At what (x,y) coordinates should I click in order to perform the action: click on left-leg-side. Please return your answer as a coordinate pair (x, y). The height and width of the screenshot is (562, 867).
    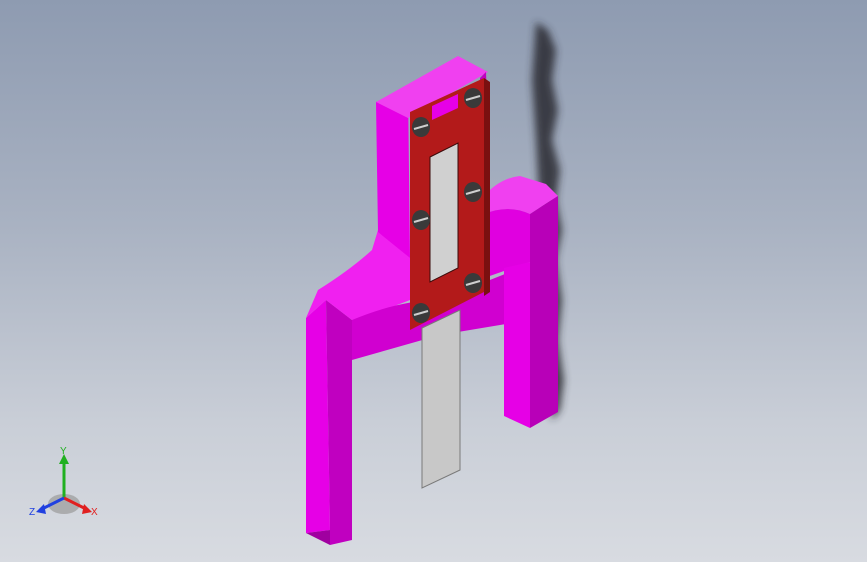
    Looking at the image, I should click on (339, 422).